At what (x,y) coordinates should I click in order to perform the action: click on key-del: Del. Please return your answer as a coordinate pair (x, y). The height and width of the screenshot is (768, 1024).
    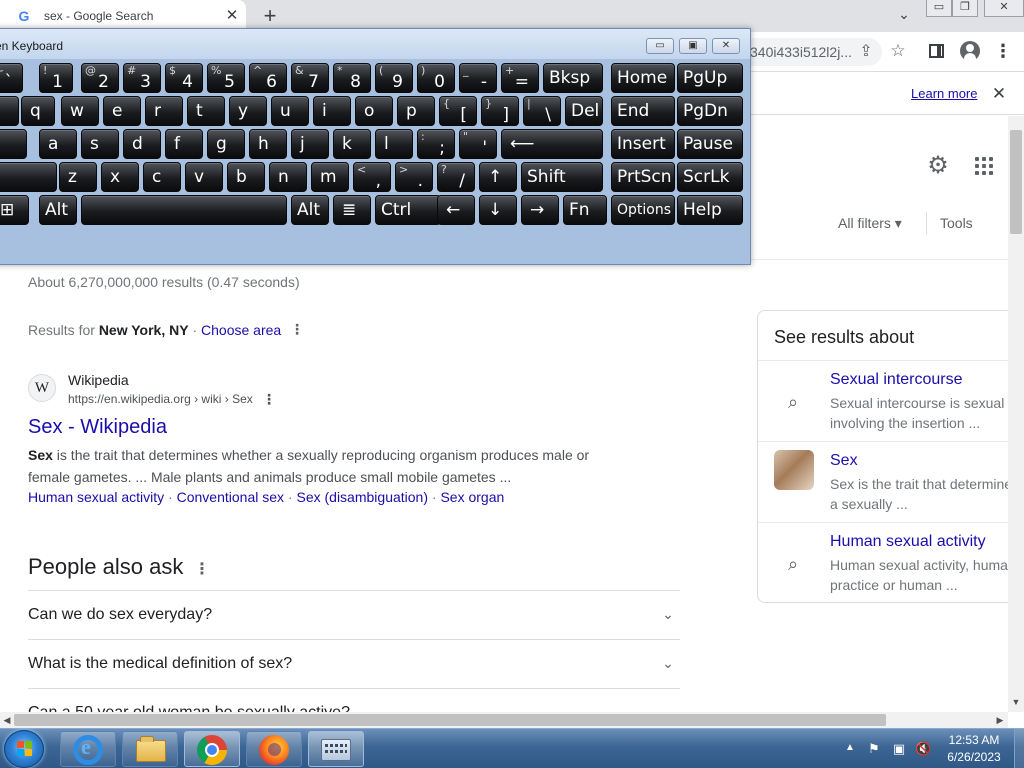
    Looking at the image, I should click on (584, 111).